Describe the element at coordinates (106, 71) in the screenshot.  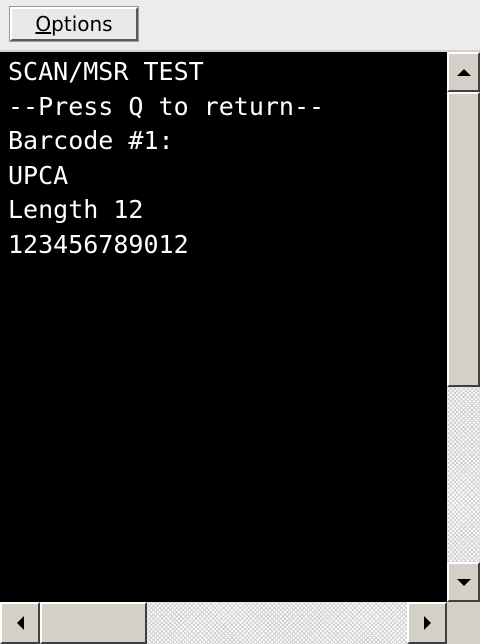
I see `terminal-line: SCAN/MSR TEST` at that location.